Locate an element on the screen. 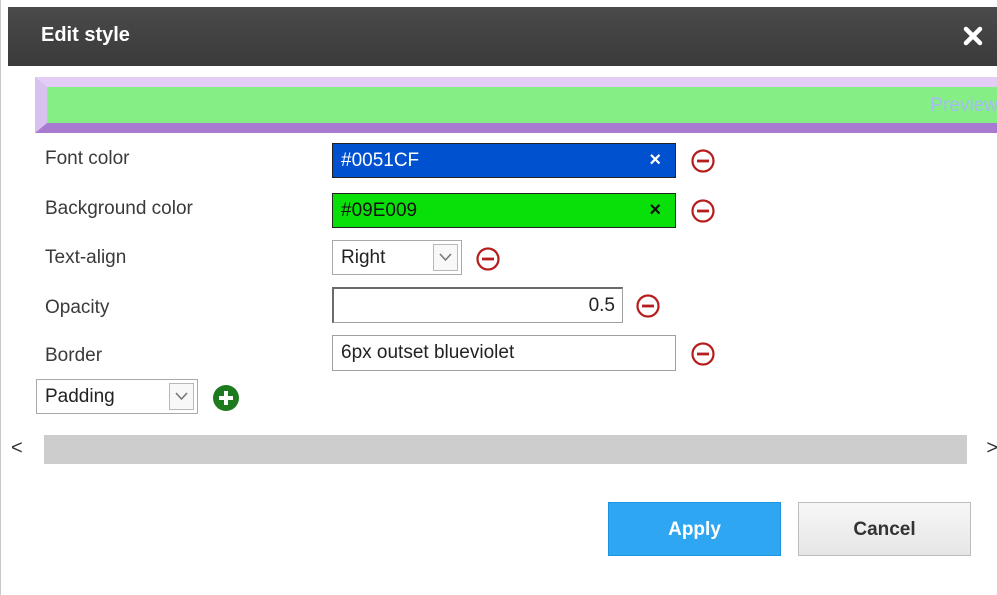 This screenshot has height=595, width=997. apply-button: Apply is located at coordinates (694, 529).